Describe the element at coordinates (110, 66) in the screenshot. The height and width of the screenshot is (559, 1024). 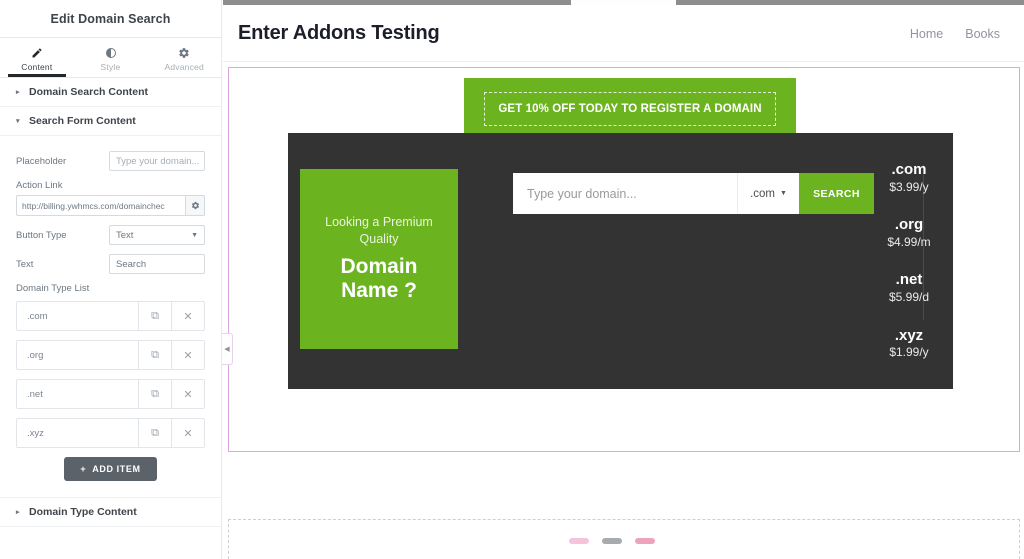
I see `tab-style-label: Style` at that location.